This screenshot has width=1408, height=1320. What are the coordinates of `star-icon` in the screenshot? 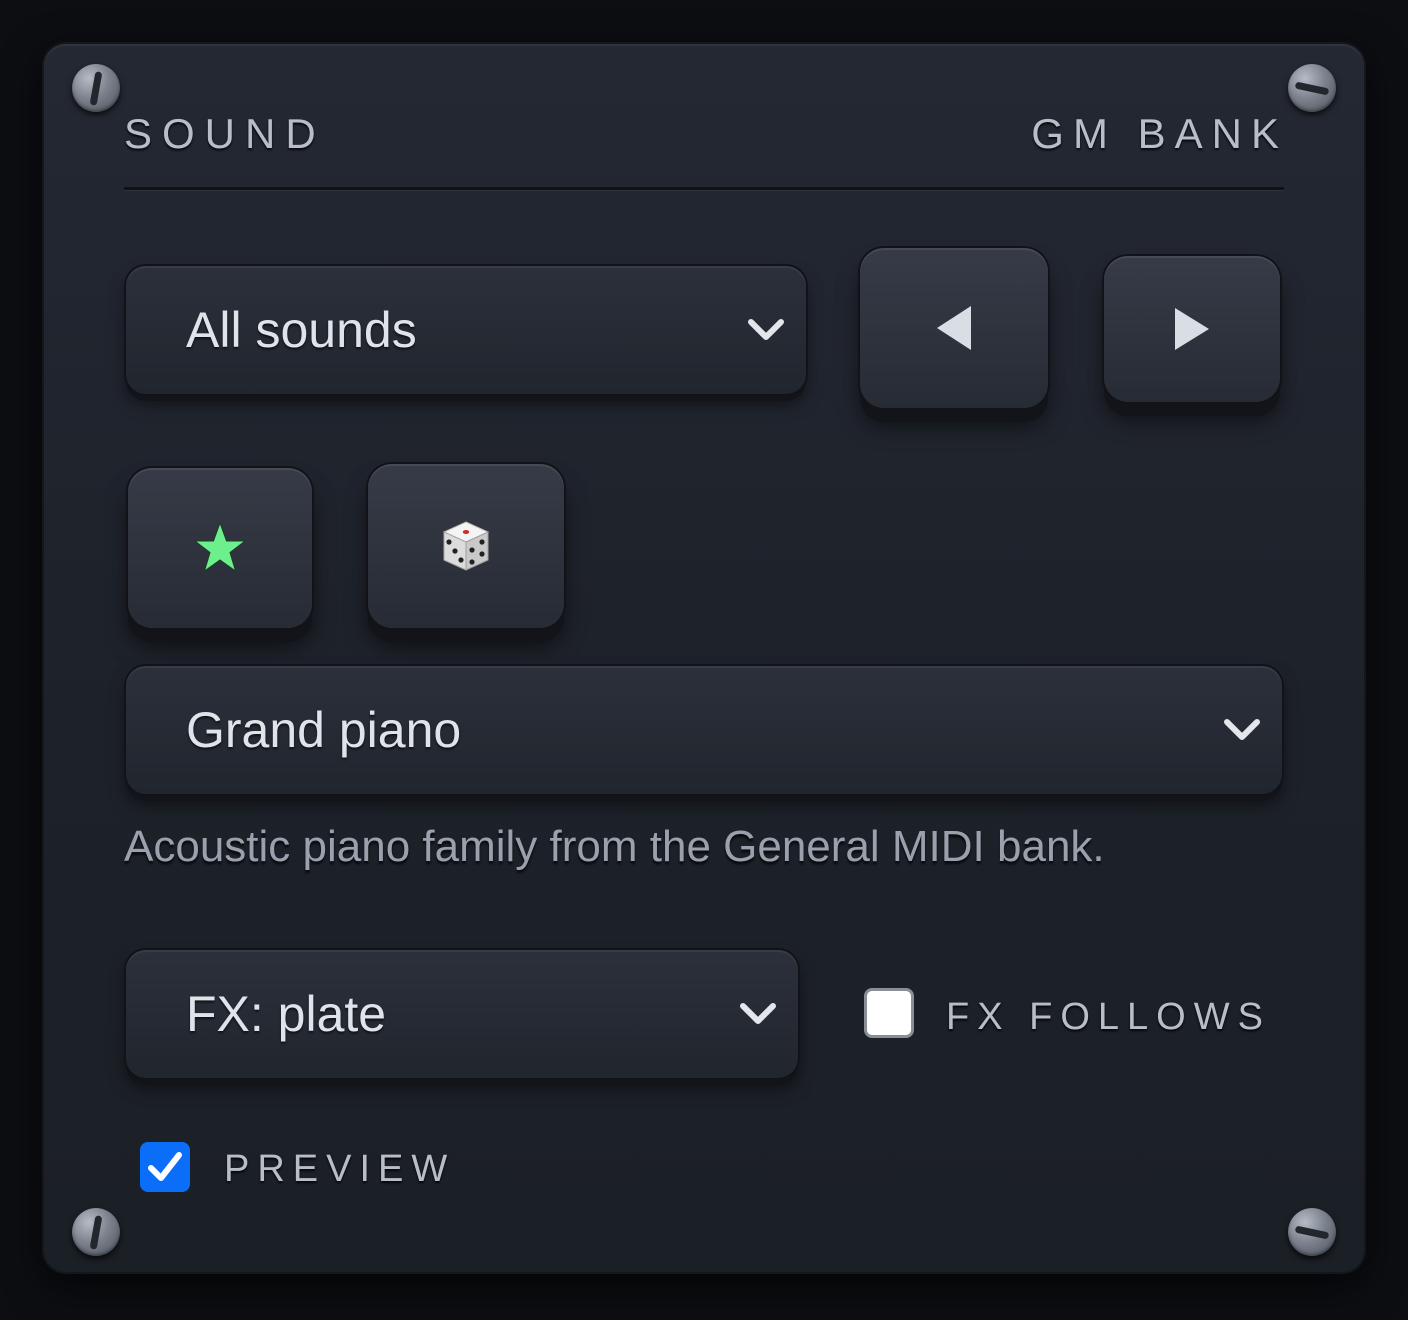 It's located at (220, 547).